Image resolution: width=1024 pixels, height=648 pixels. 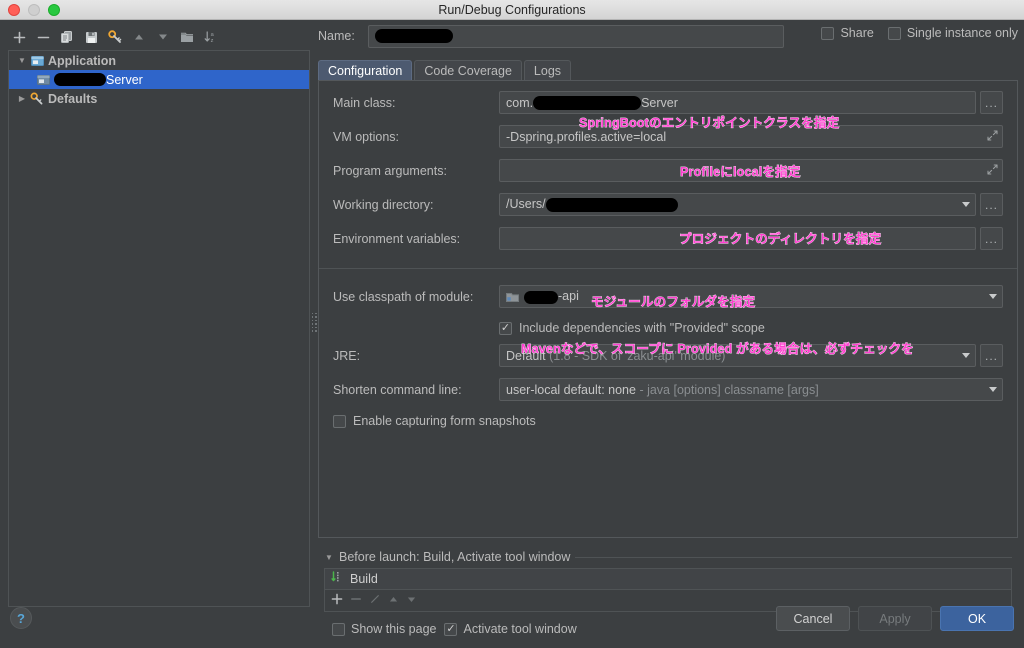 What do you see at coordinates (21, 618) in the screenshot?
I see `help-button: ?` at bounding box center [21, 618].